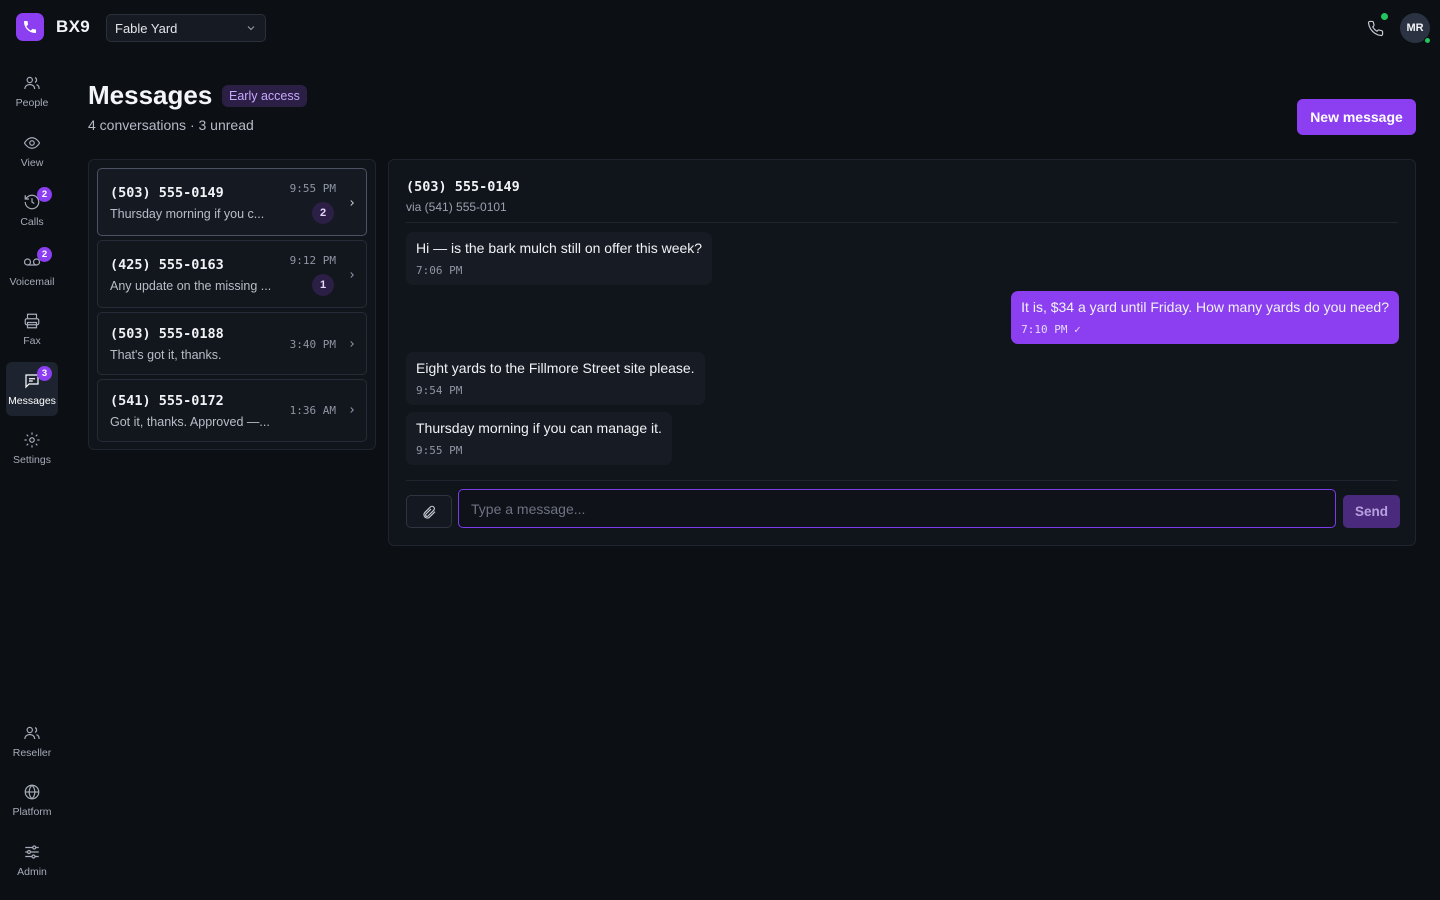  What do you see at coordinates (73, 26) in the screenshot?
I see `brand-name: BX9` at bounding box center [73, 26].